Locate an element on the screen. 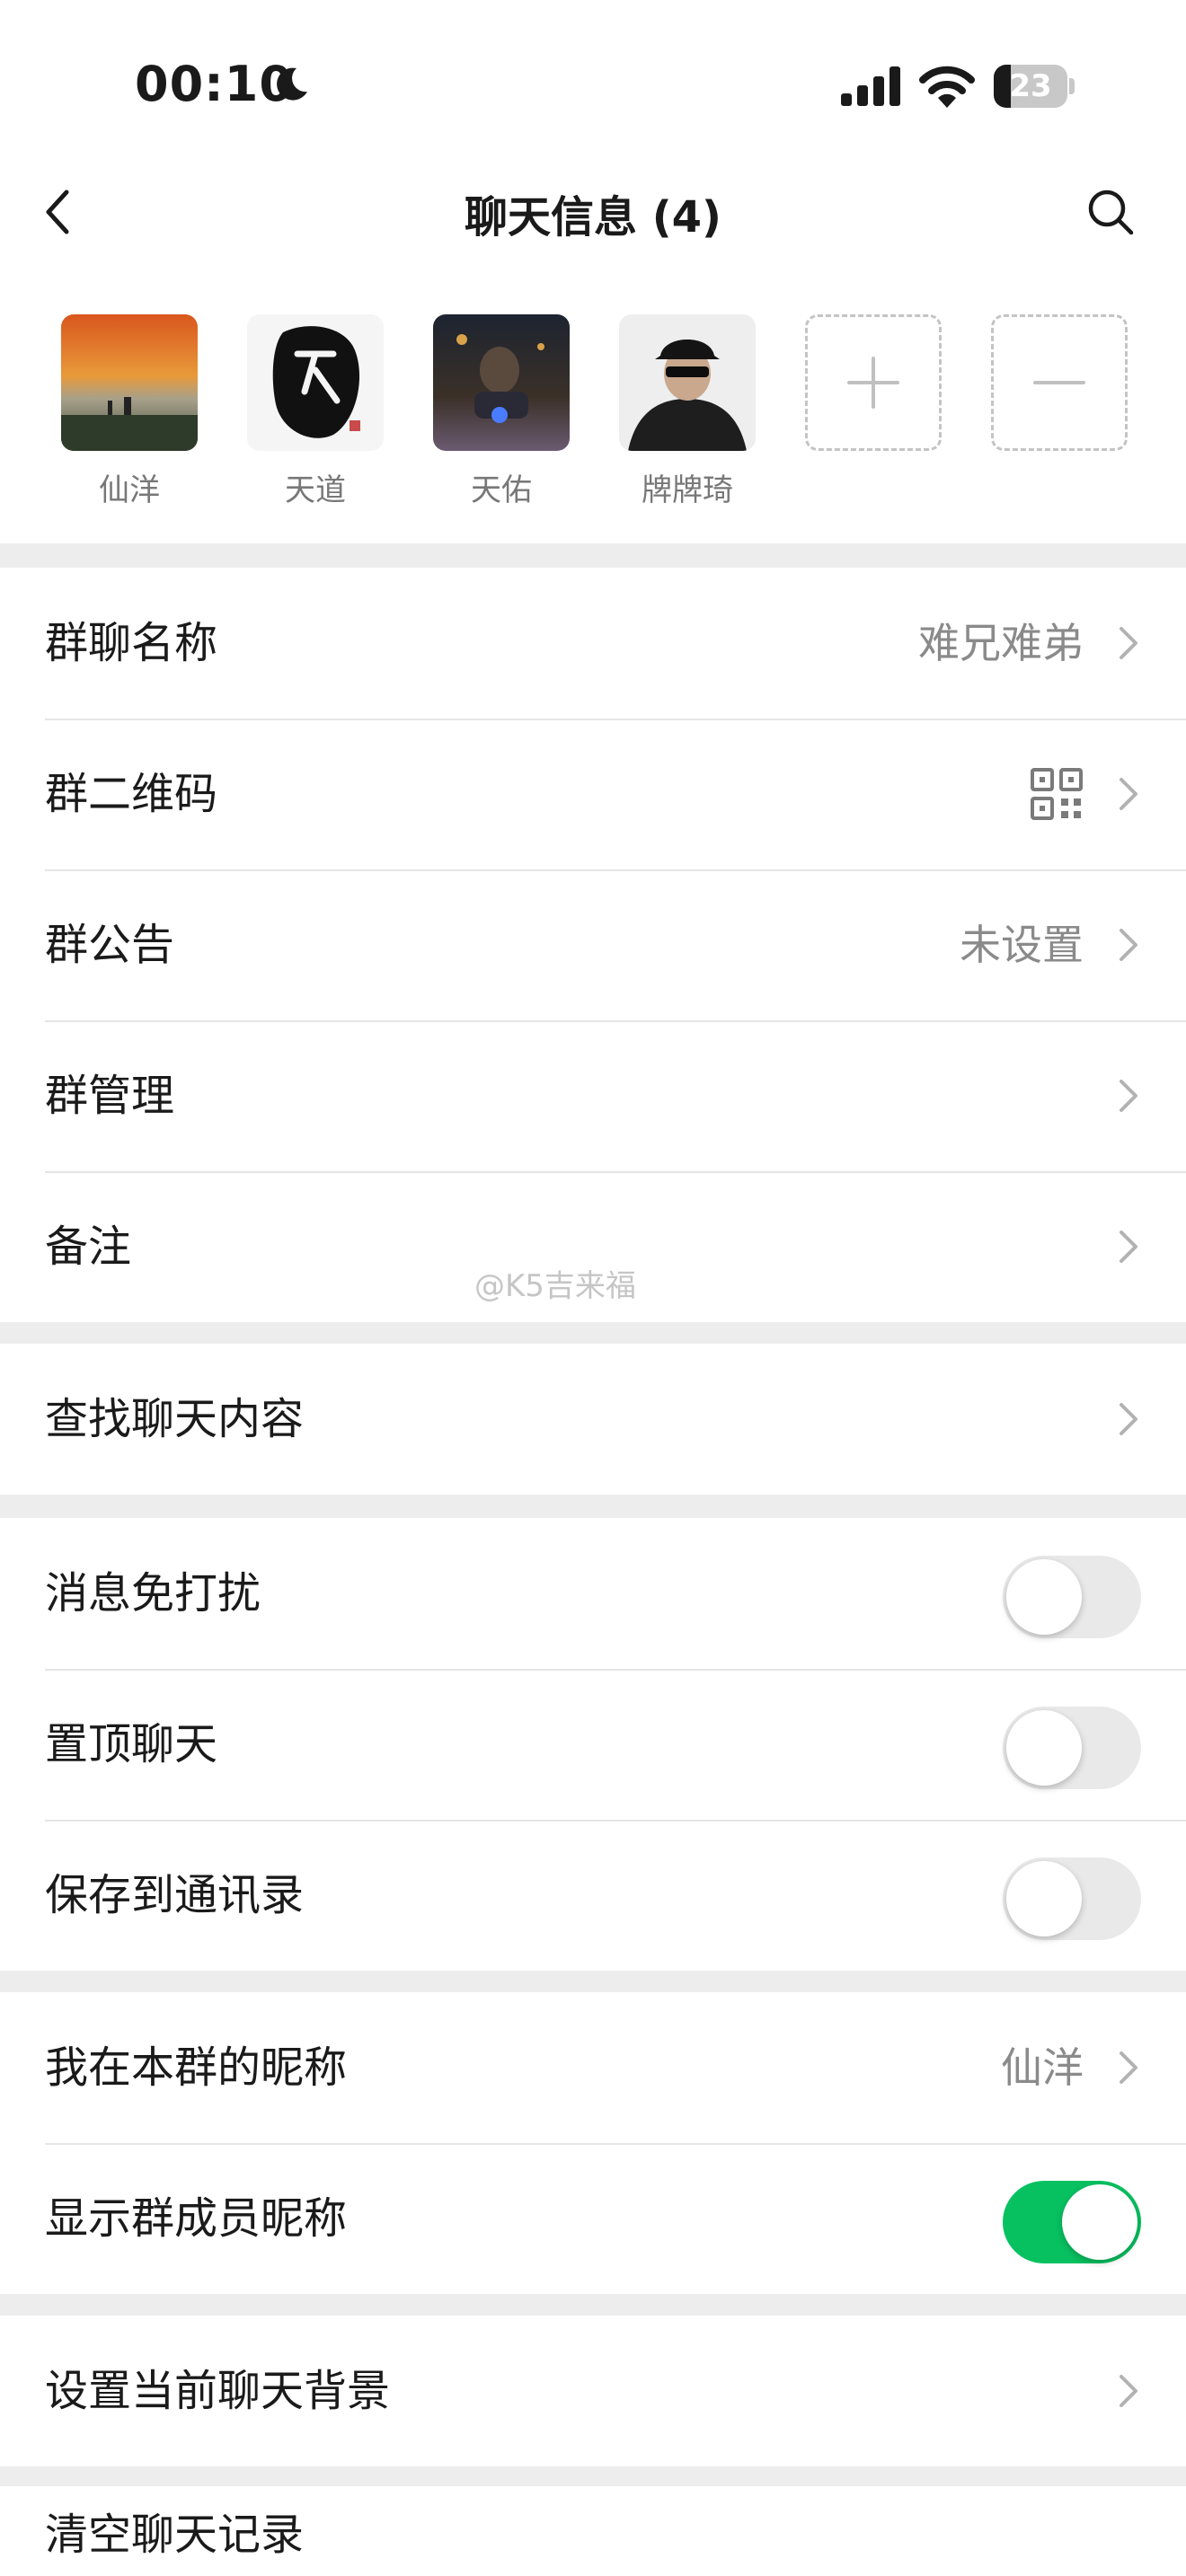 This screenshot has height=2576, width=1186. minus-icon is located at coordinates (1059, 382).